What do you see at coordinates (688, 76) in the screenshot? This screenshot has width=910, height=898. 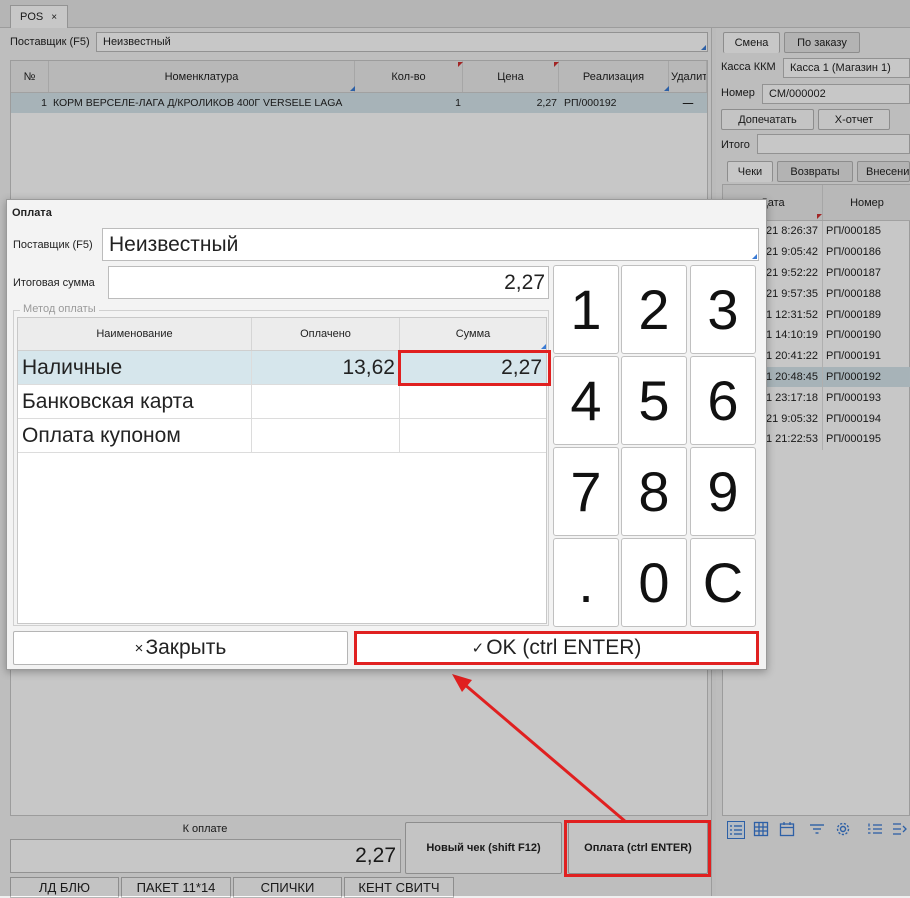 I see `col-delete-header: Удалить` at bounding box center [688, 76].